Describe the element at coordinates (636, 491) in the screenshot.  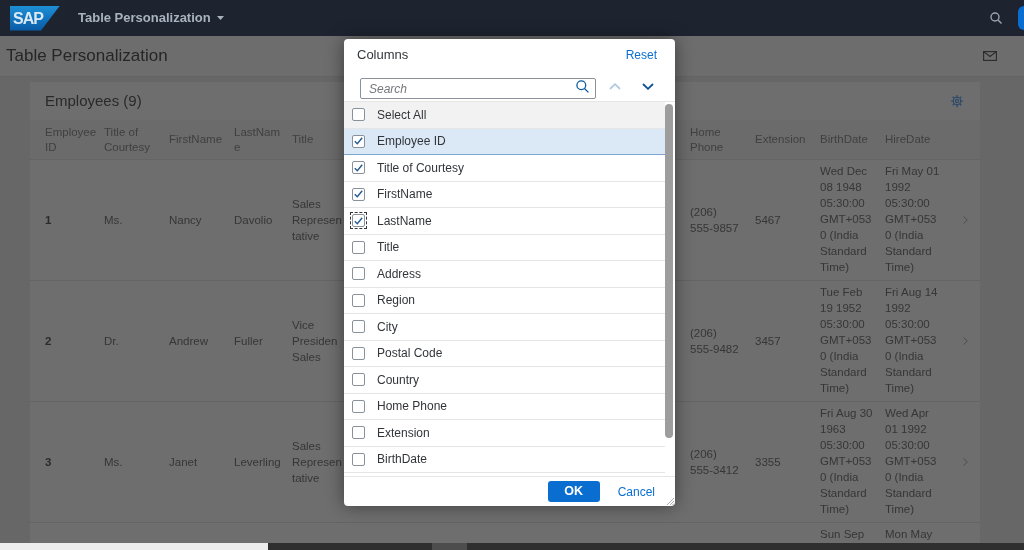
I see `cancel-button: Cancel` at that location.